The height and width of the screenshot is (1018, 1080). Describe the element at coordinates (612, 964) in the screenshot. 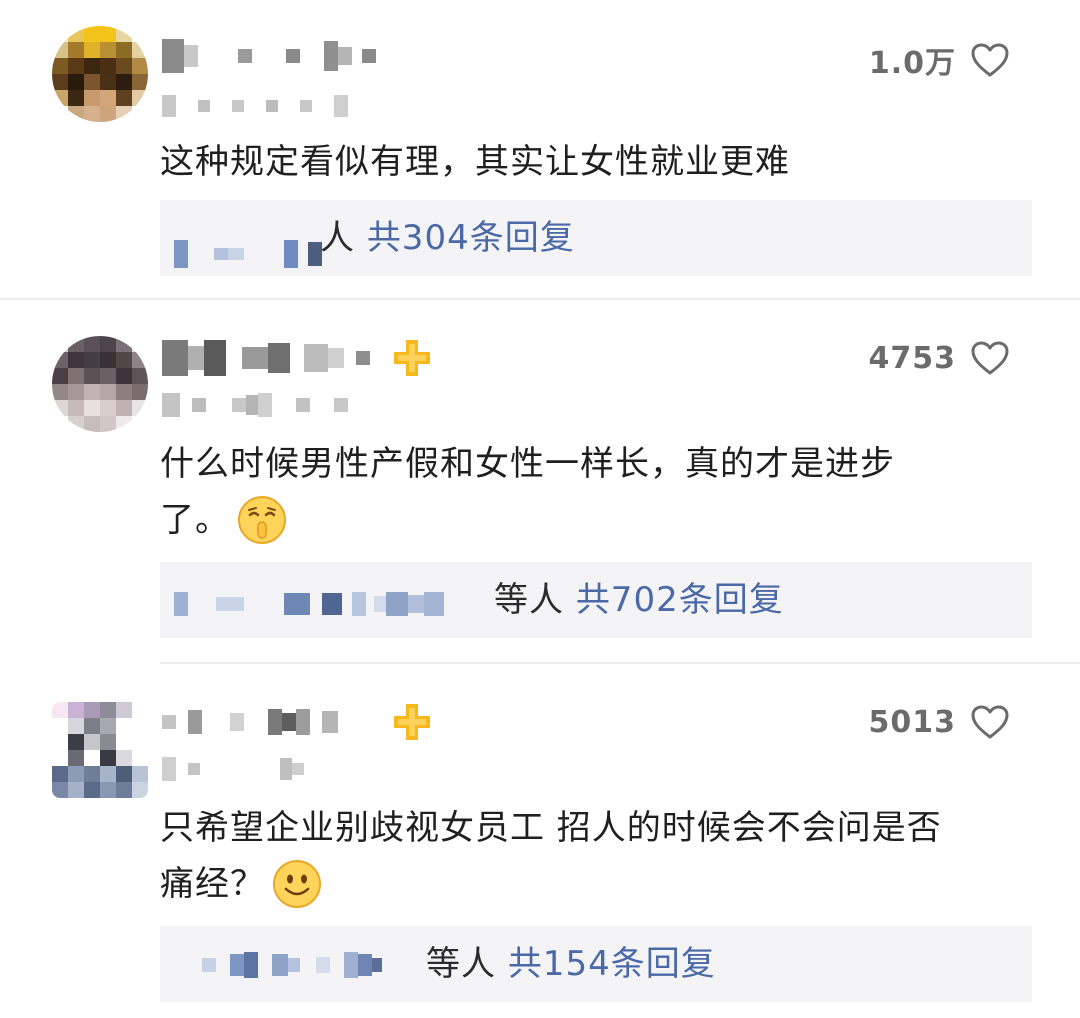

I see `view-replies-link: 共154条回复` at that location.